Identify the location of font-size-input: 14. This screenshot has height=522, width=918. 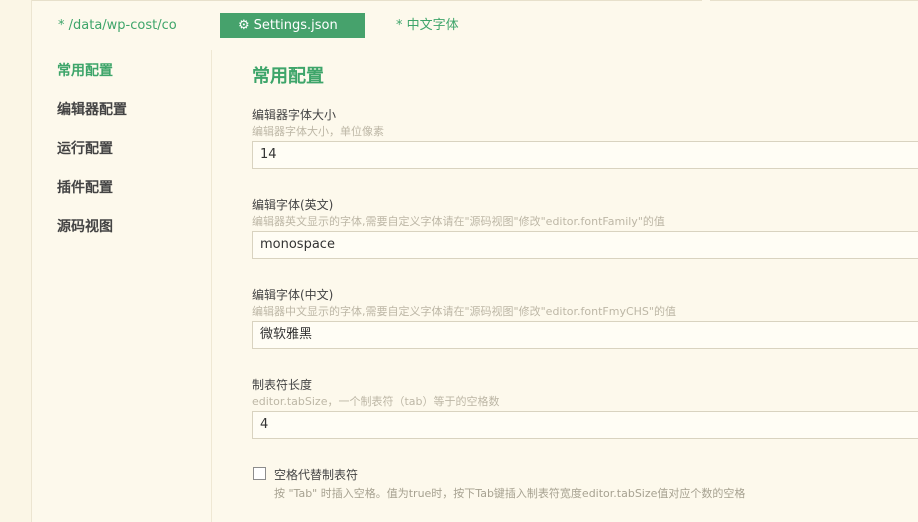
(585, 155).